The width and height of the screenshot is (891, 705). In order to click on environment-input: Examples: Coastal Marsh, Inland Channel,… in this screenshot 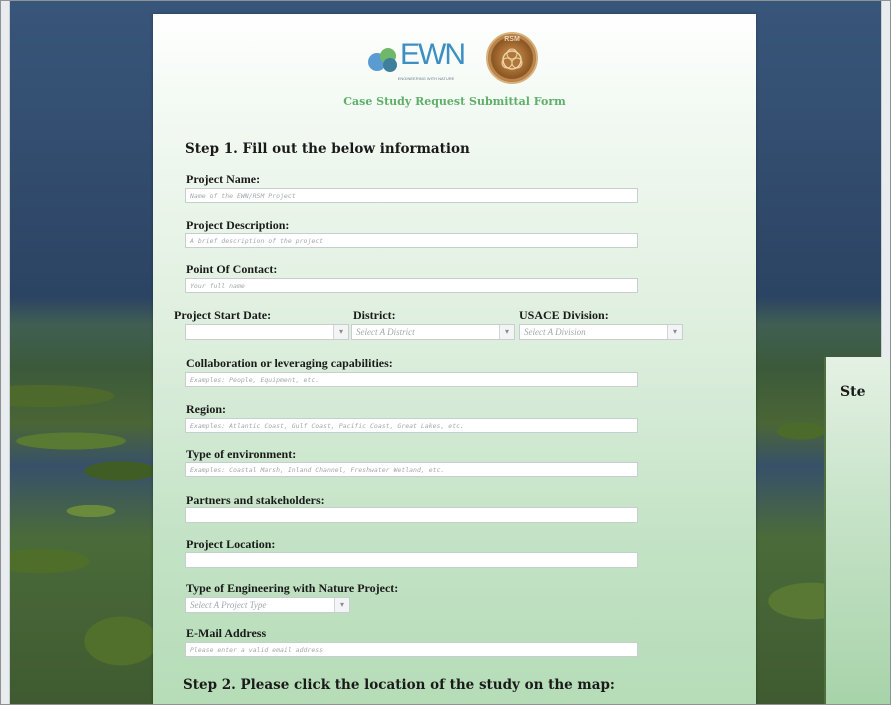, I will do `click(411, 469)`.